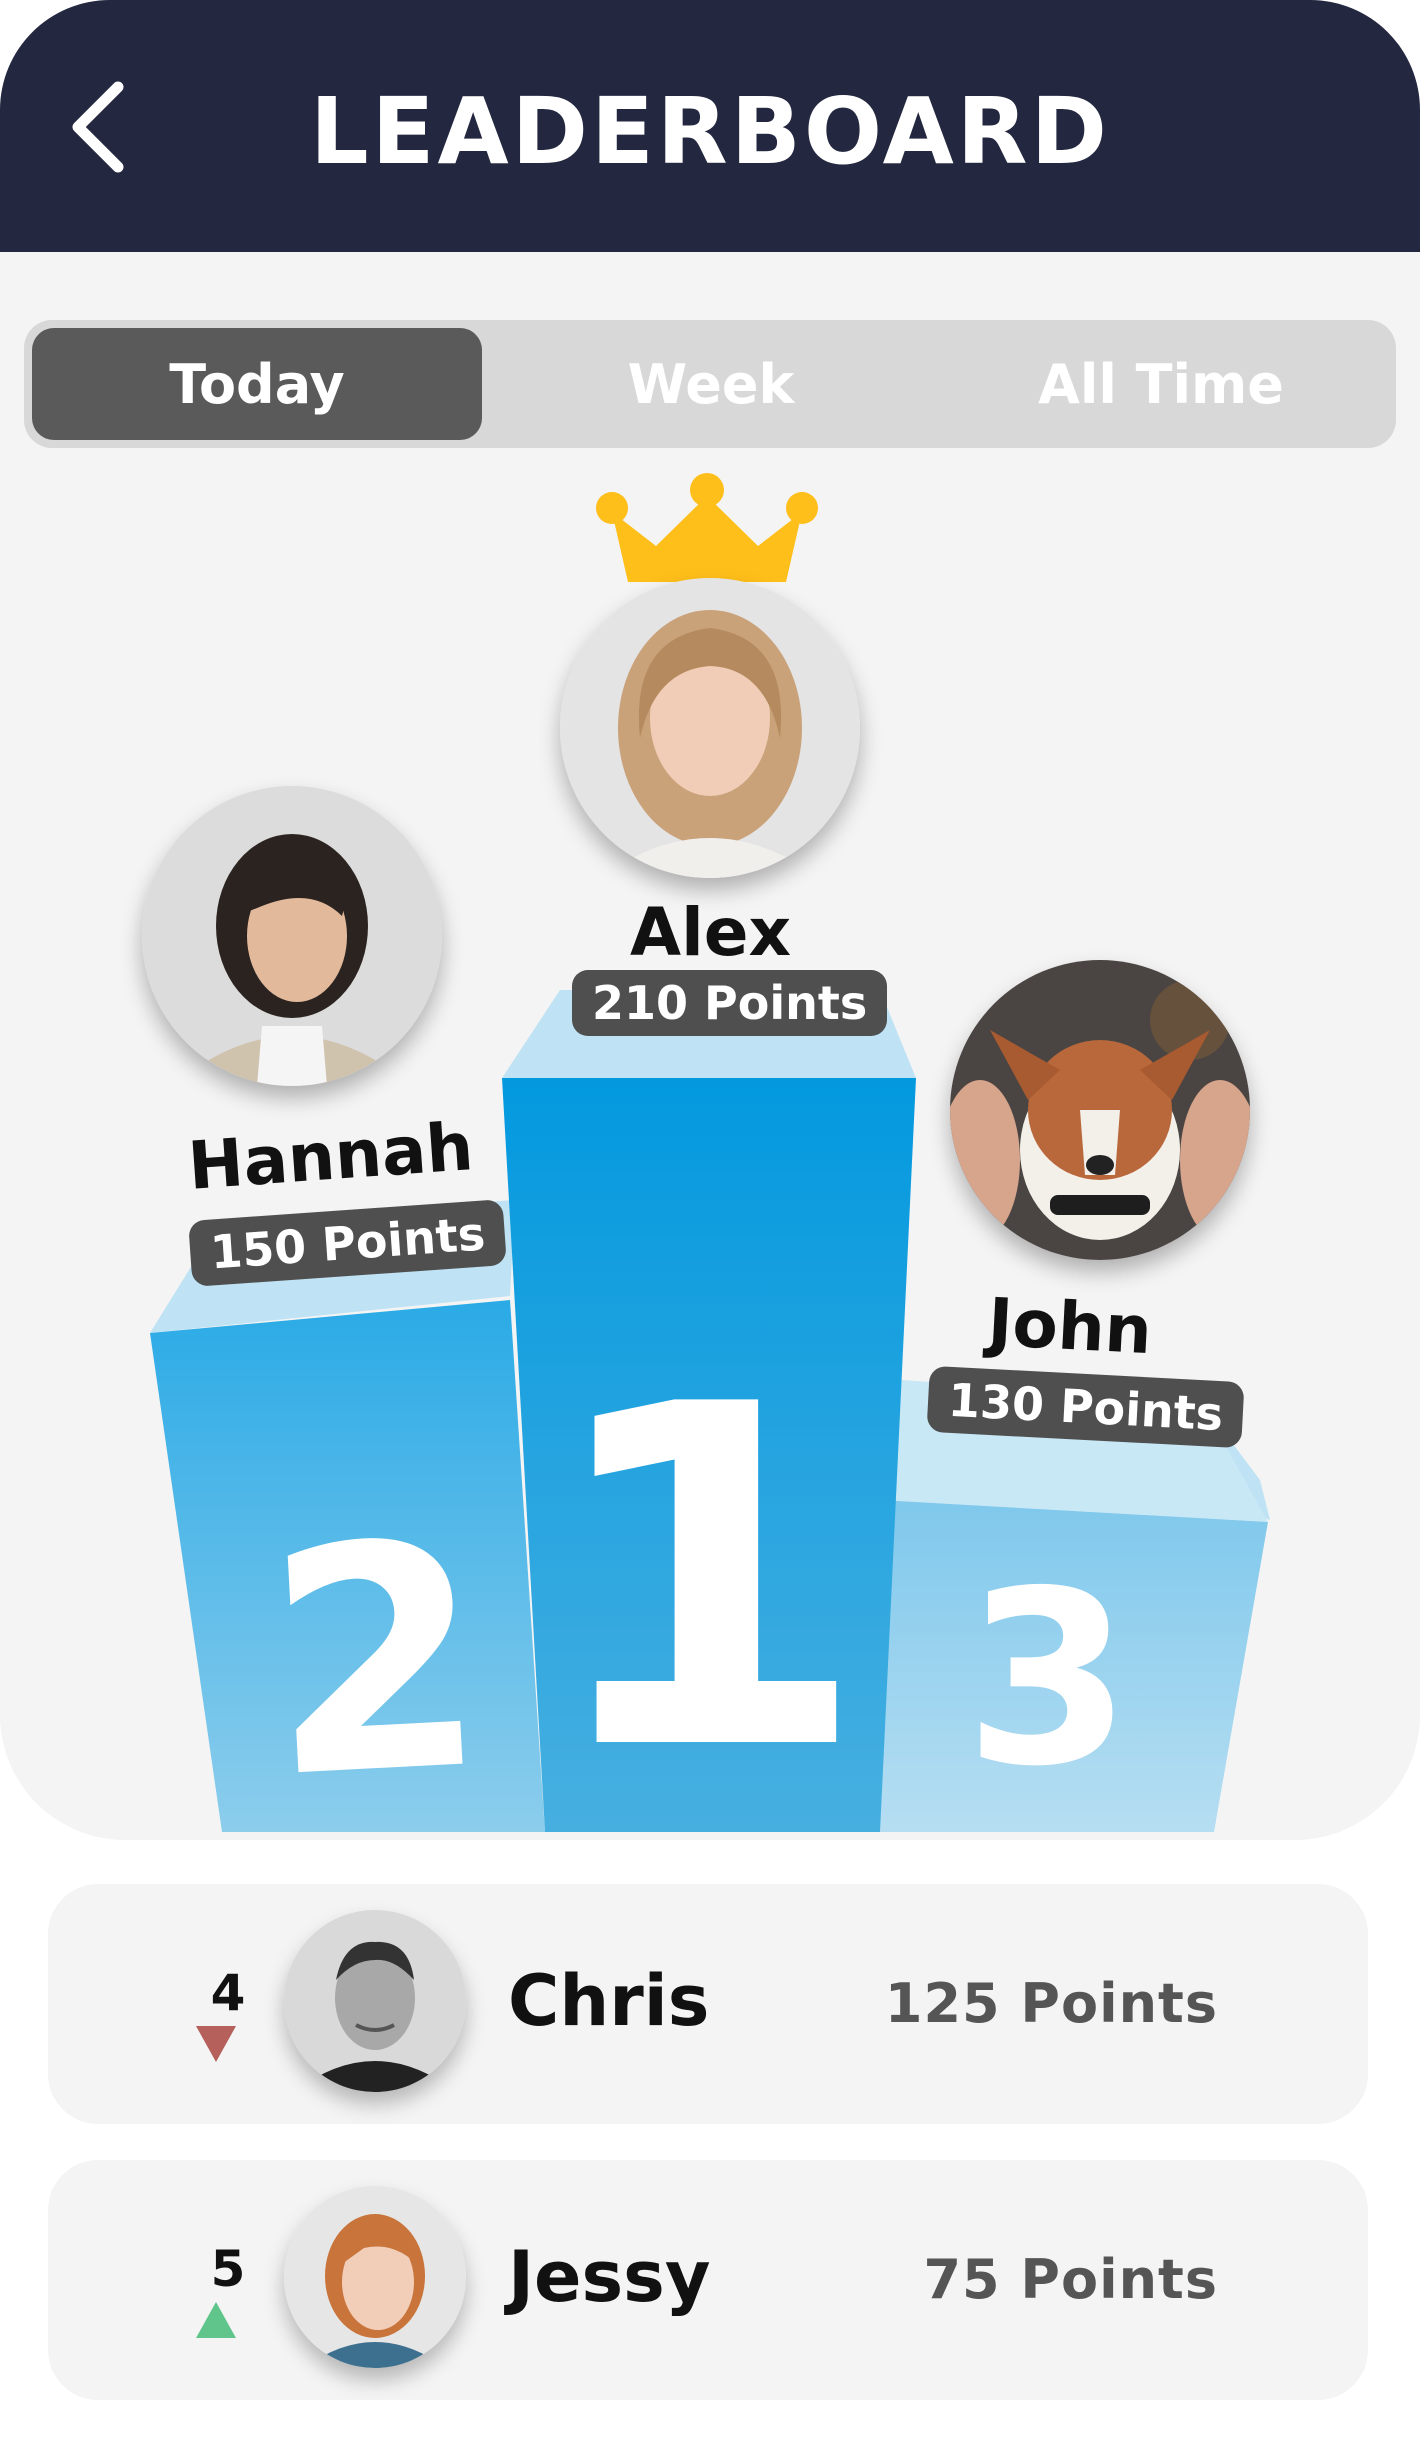  I want to click on avatar-chris, so click(375, 2001).